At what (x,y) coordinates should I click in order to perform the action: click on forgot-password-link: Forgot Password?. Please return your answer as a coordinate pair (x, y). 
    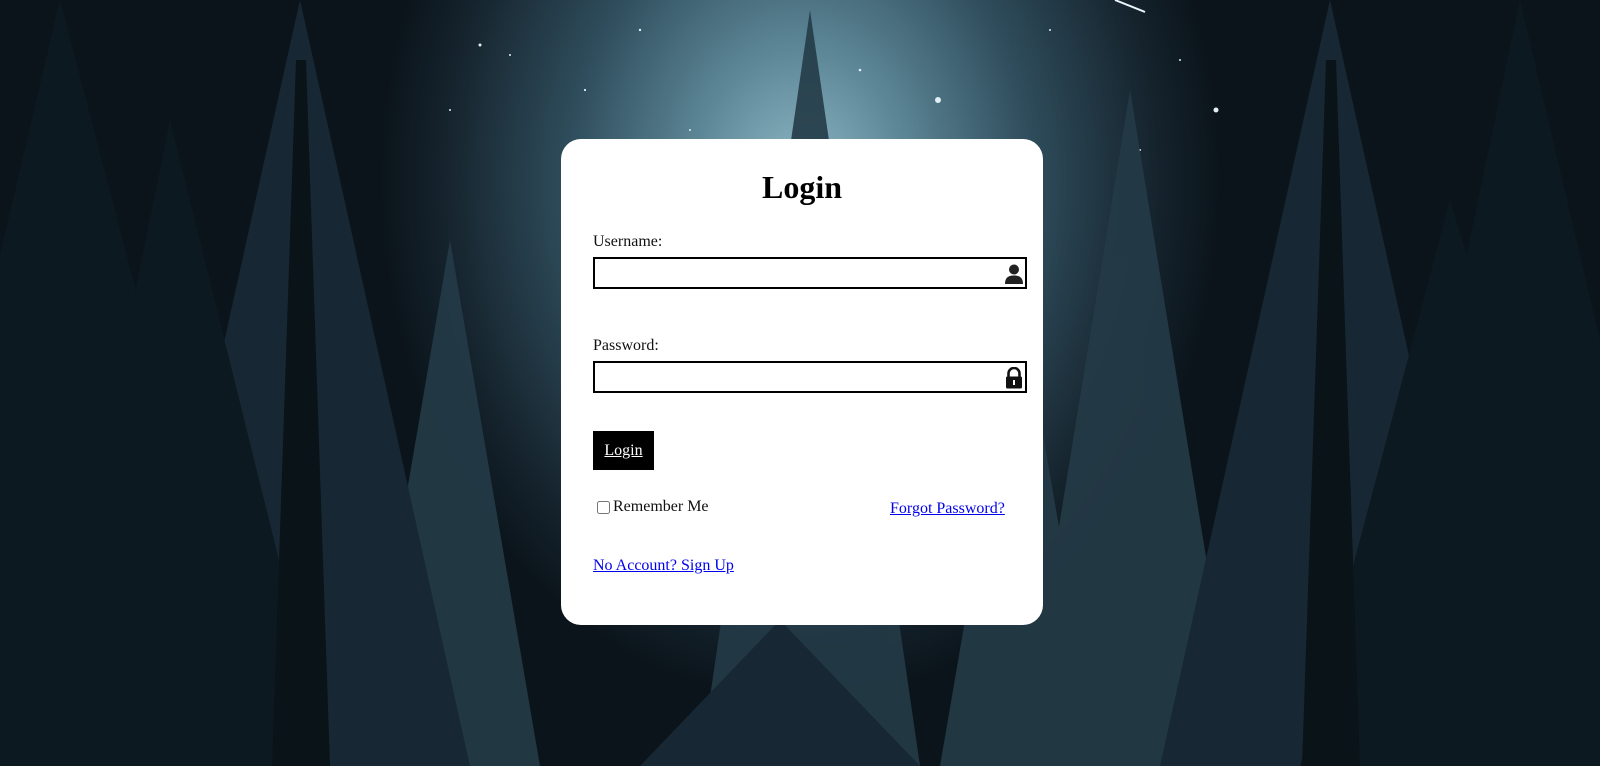
    Looking at the image, I should click on (947, 509).